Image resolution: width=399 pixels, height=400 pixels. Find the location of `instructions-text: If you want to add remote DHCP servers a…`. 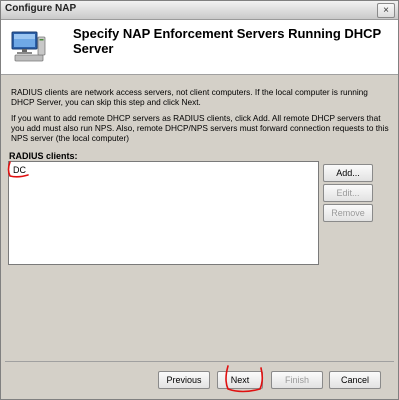

instructions-text: If you want to add remote DHCP servers a… is located at coordinates (200, 128).